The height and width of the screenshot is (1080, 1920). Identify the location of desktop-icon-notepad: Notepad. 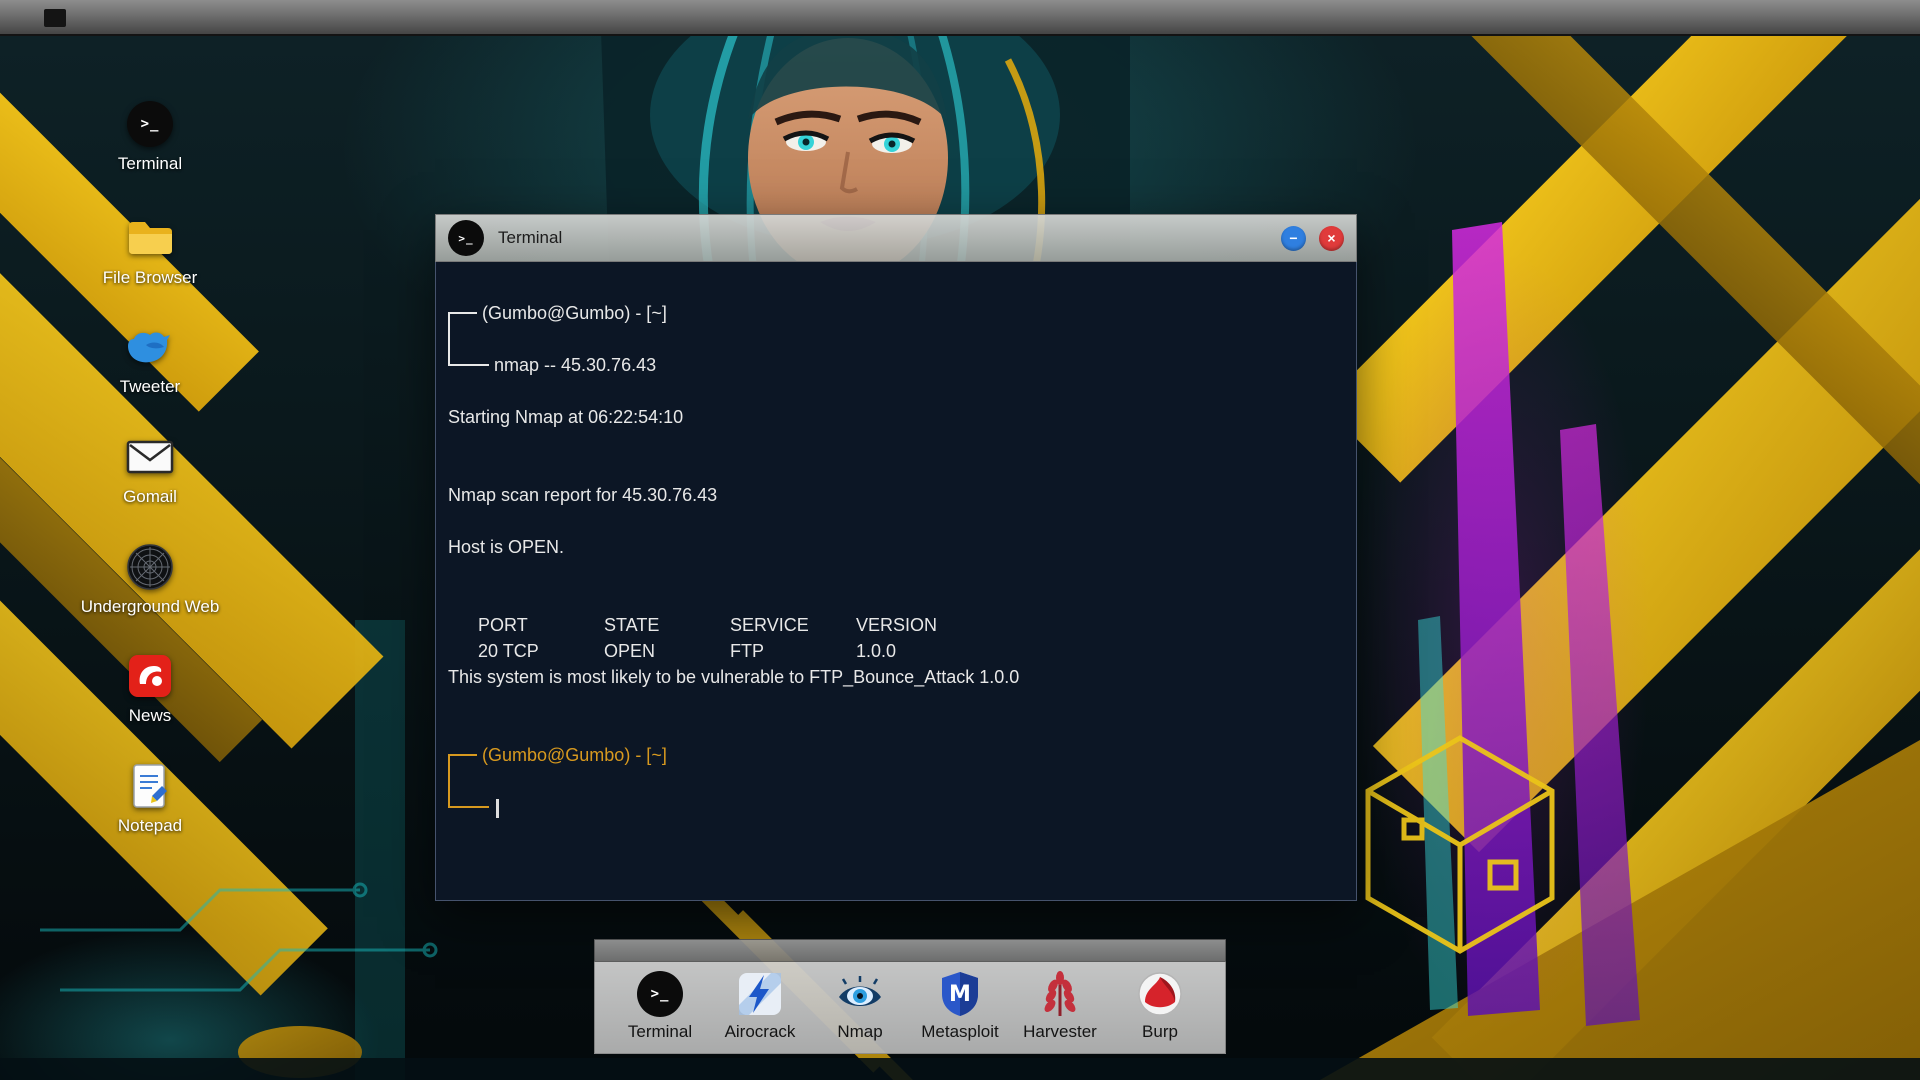
(150, 798).